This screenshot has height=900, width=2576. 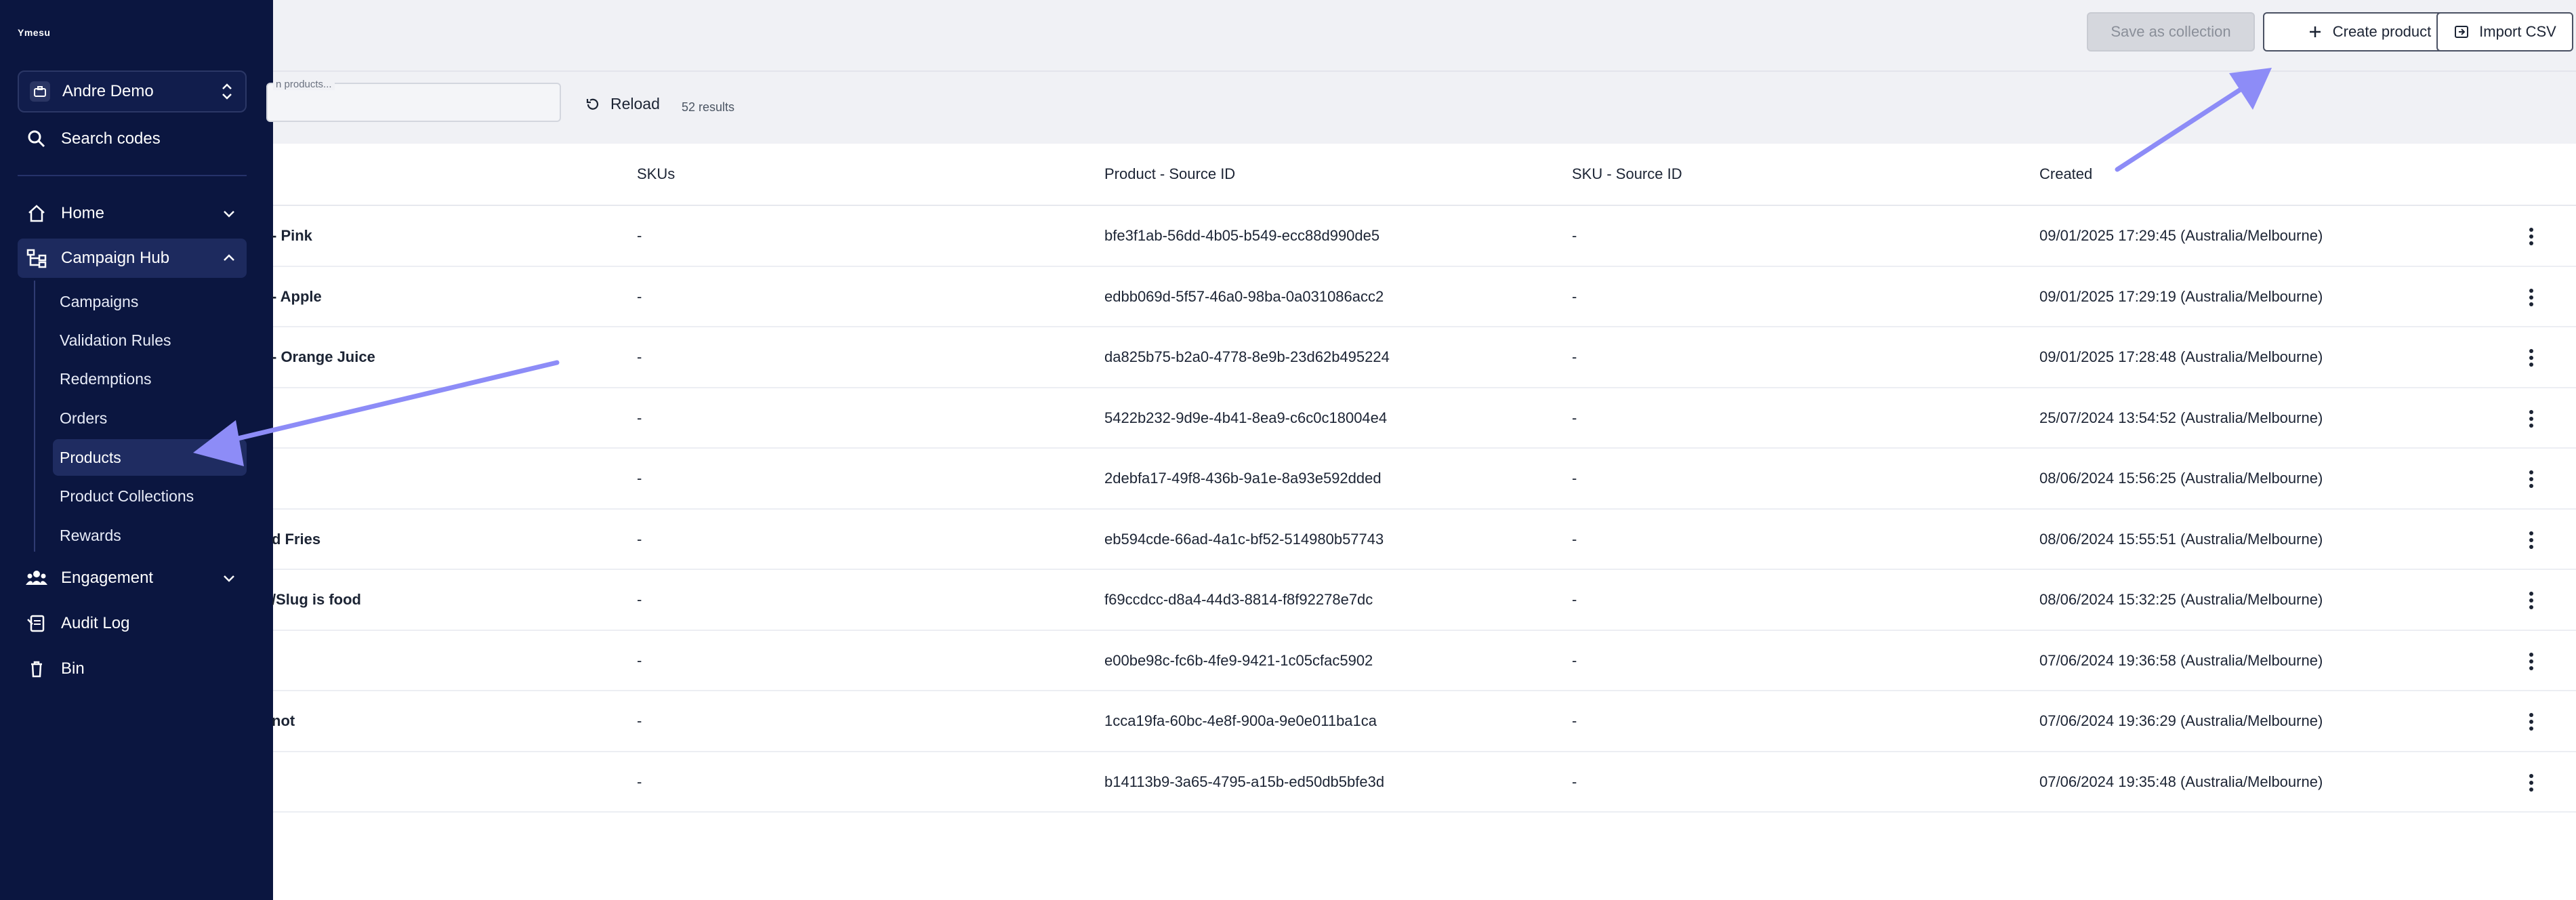 What do you see at coordinates (108, 91) in the screenshot?
I see `workspace-name: Andre Demo` at bounding box center [108, 91].